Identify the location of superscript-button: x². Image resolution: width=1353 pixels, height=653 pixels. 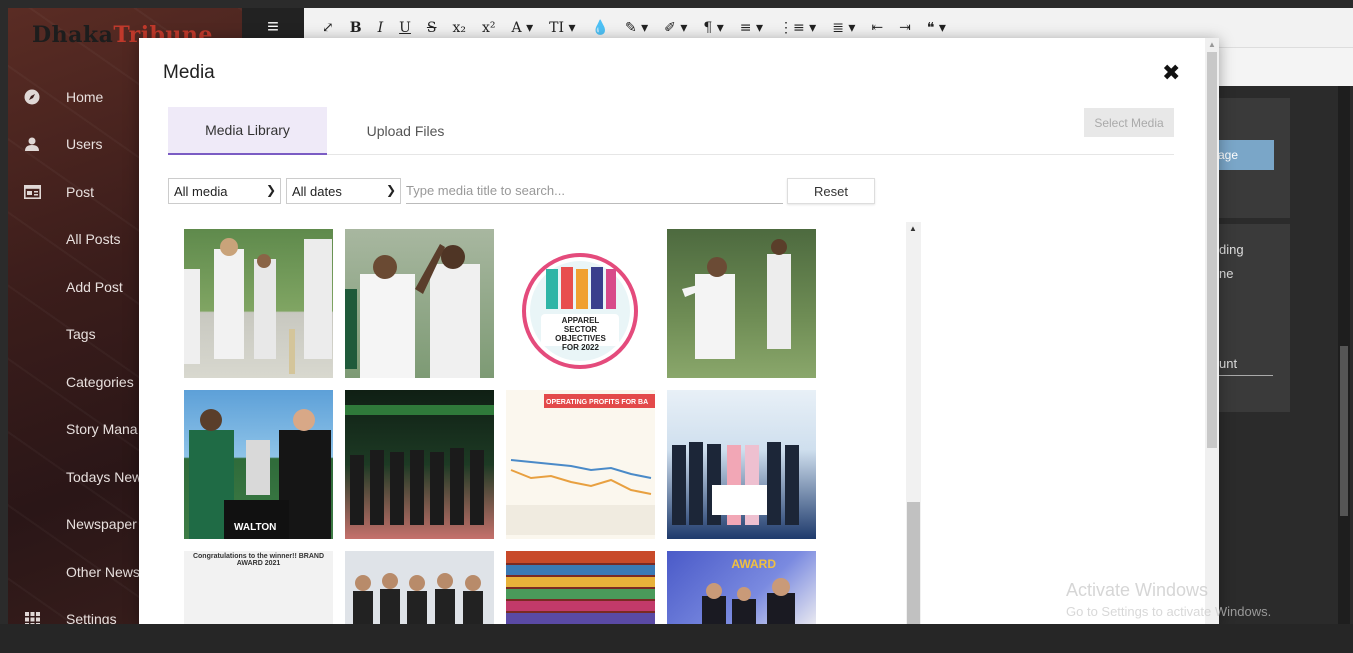
(489, 28).